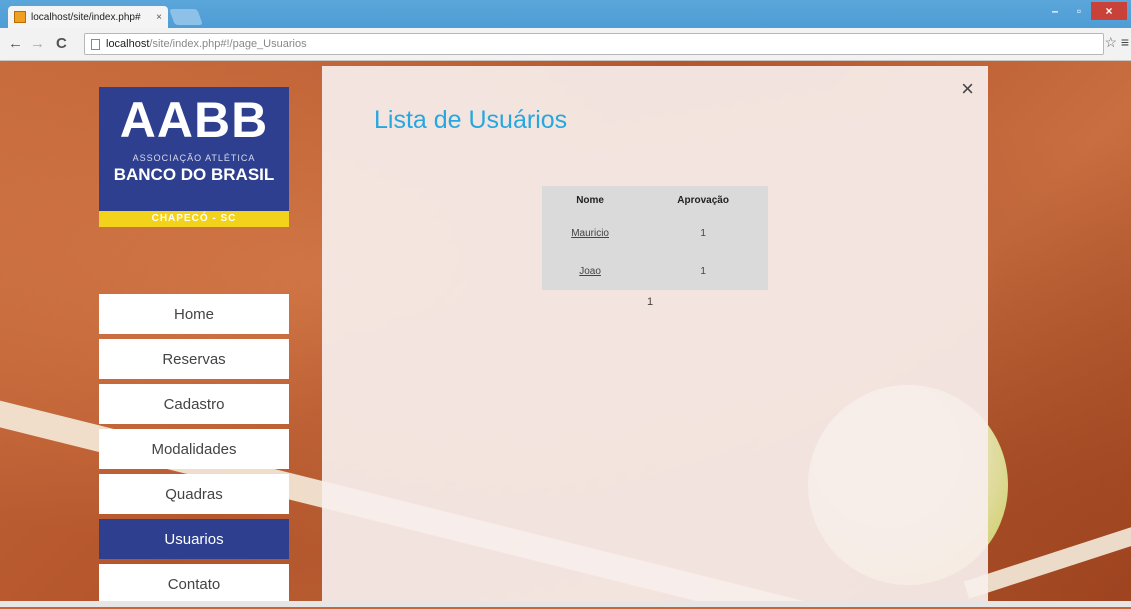 The height and width of the screenshot is (609, 1131). What do you see at coordinates (194, 449) in the screenshot?
I see `nav-item-modalidades: Modalidades` at bounding box center [194, 449].